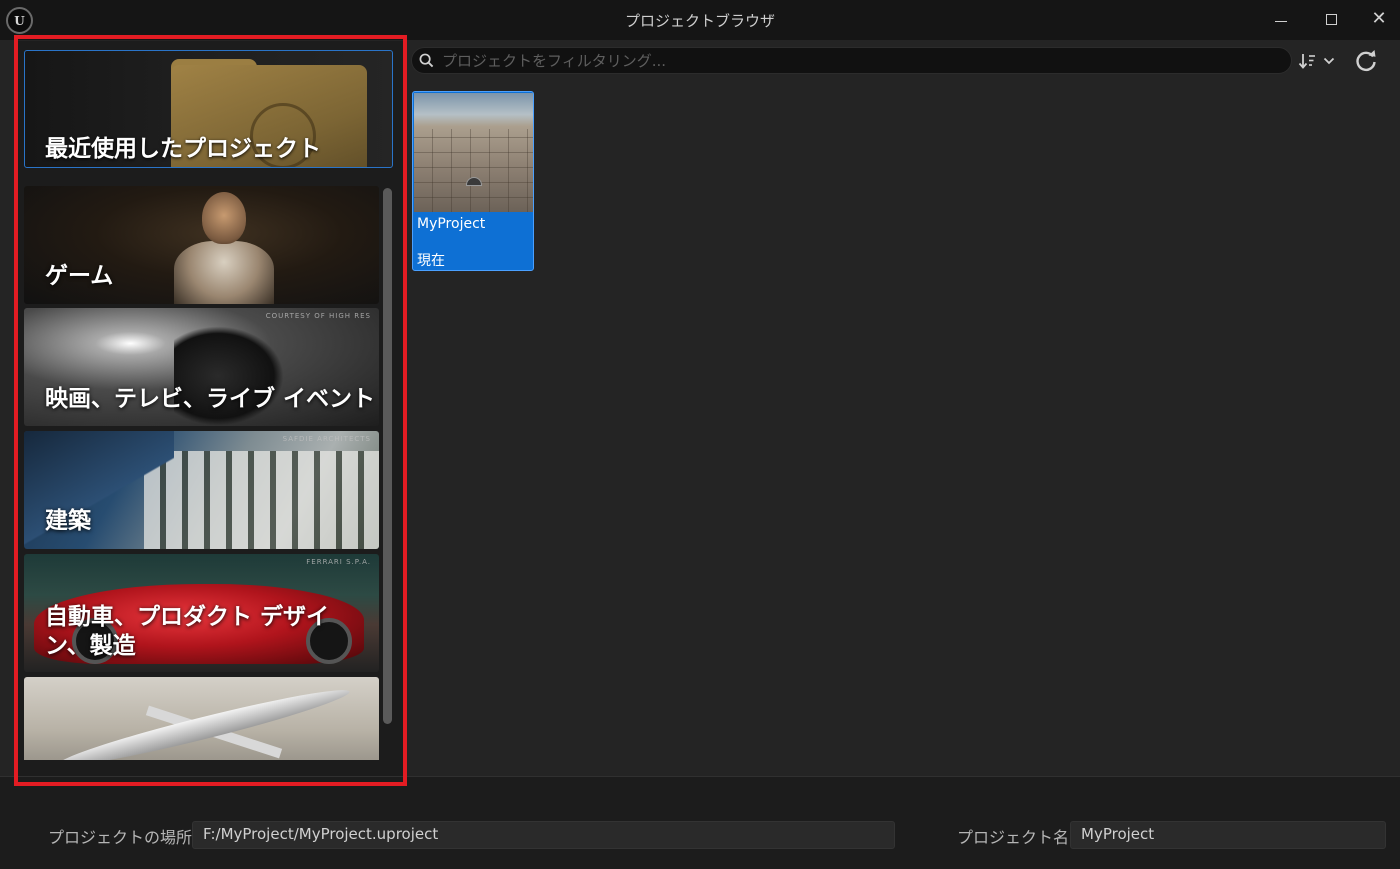  I want to click on project-location-field: F:/MyProject/MyProject.uproject, so click(543, 835).